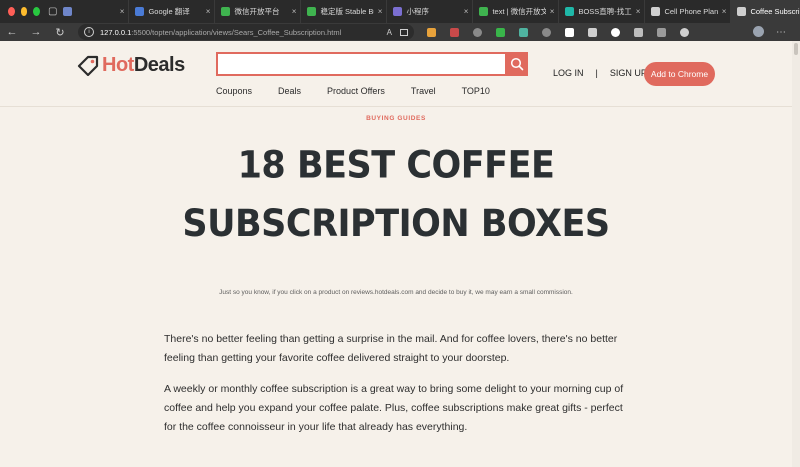 The image size is (800, 467). I want to click on tab-label: BOSS直聘-找工作, so click(605, 11).